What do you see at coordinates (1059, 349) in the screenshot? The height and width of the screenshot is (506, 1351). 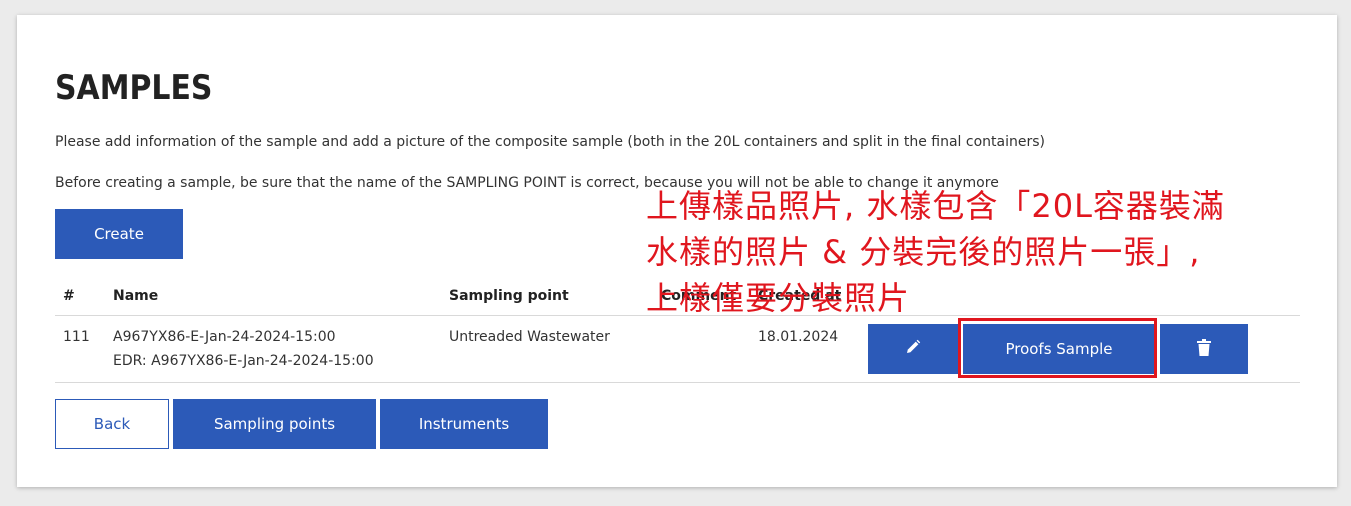 I see `proofs-sample-button: Proofs Sample` at bounding box center [1059, 349].